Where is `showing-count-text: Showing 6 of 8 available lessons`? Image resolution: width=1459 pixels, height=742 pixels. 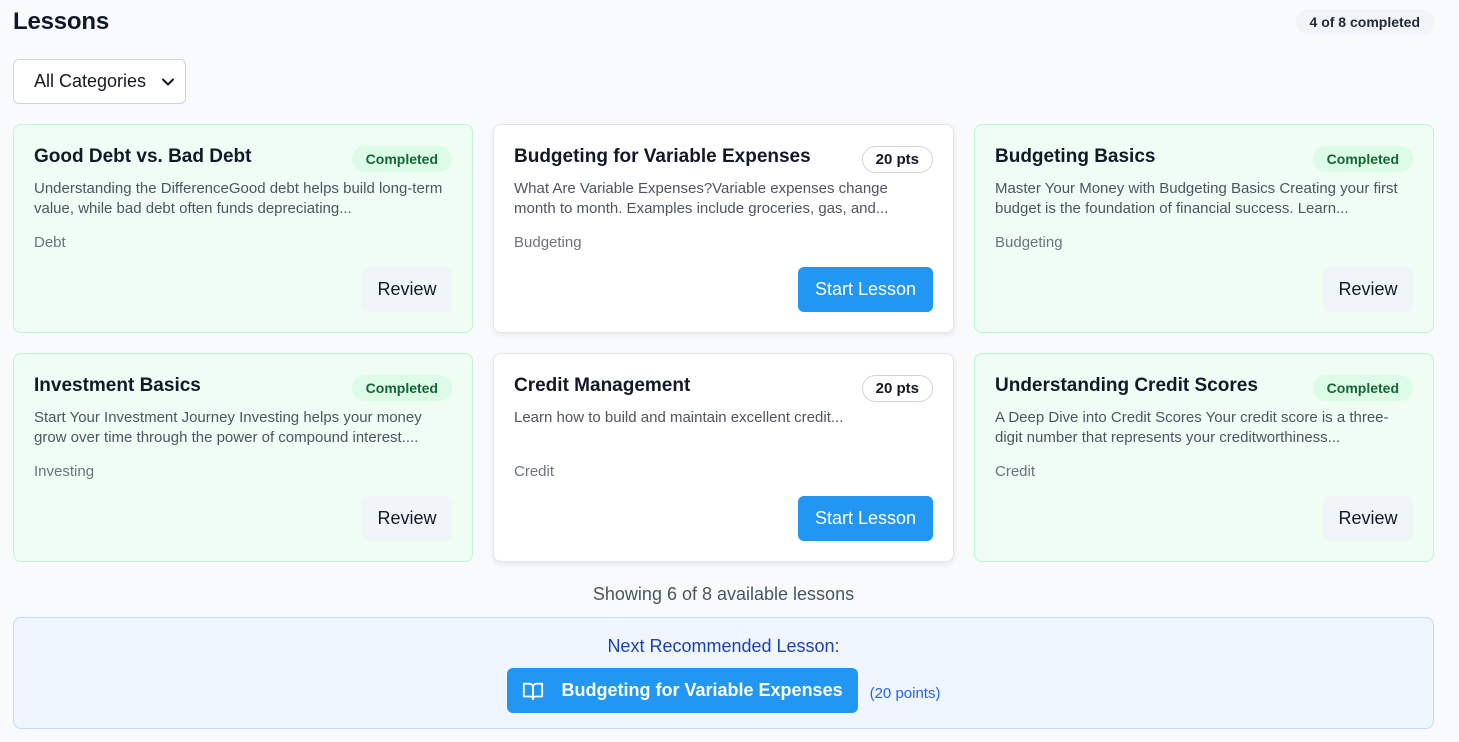
showing-count-text: Showing 6 of 8 available lessons is located at coordinates (723, 594).